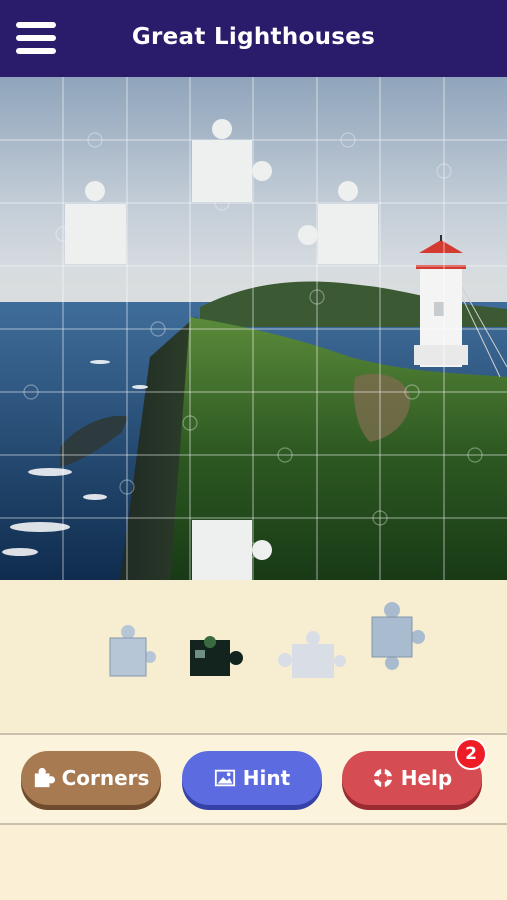 This screenshot has height=900, width=507. I want to click on lifebuoy-icon, so click(382, 778).